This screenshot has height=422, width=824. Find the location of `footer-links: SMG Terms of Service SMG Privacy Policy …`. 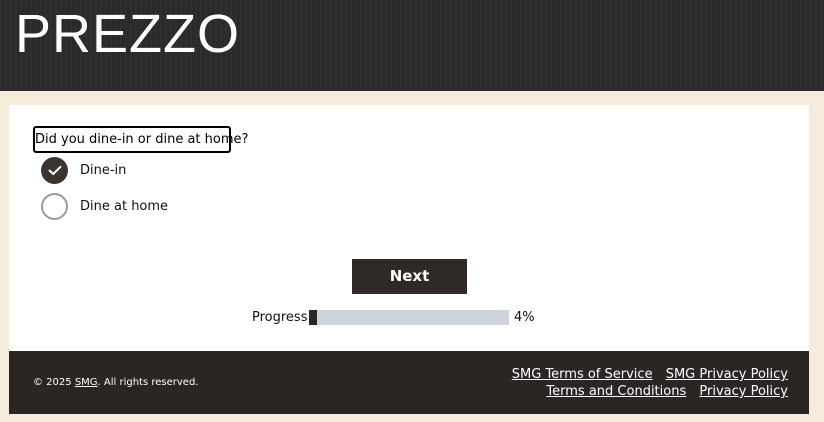

footer-links: SMG Terms of Service SMG Privacy Policy … is located at coordinates (645, 383).